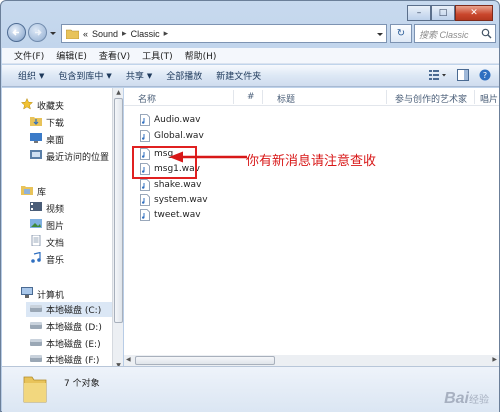  I want to click on nav-documents: 文档, so click(47, 241).